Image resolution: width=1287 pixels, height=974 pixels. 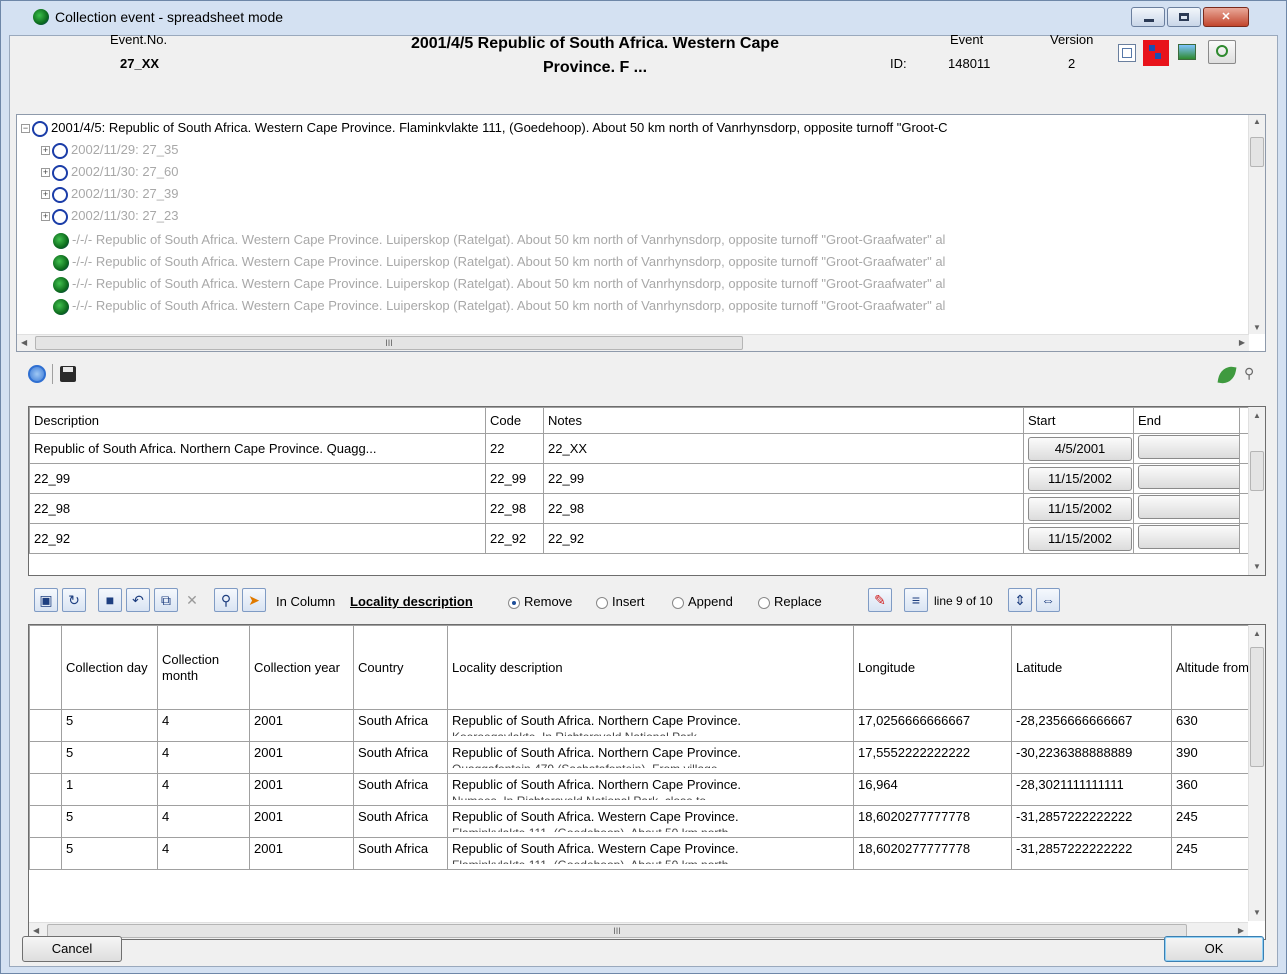 What do you see at coordinates (226, 600) in the screenshot?
I see `find-icon: ⚲` at bounding box center [226, 600].